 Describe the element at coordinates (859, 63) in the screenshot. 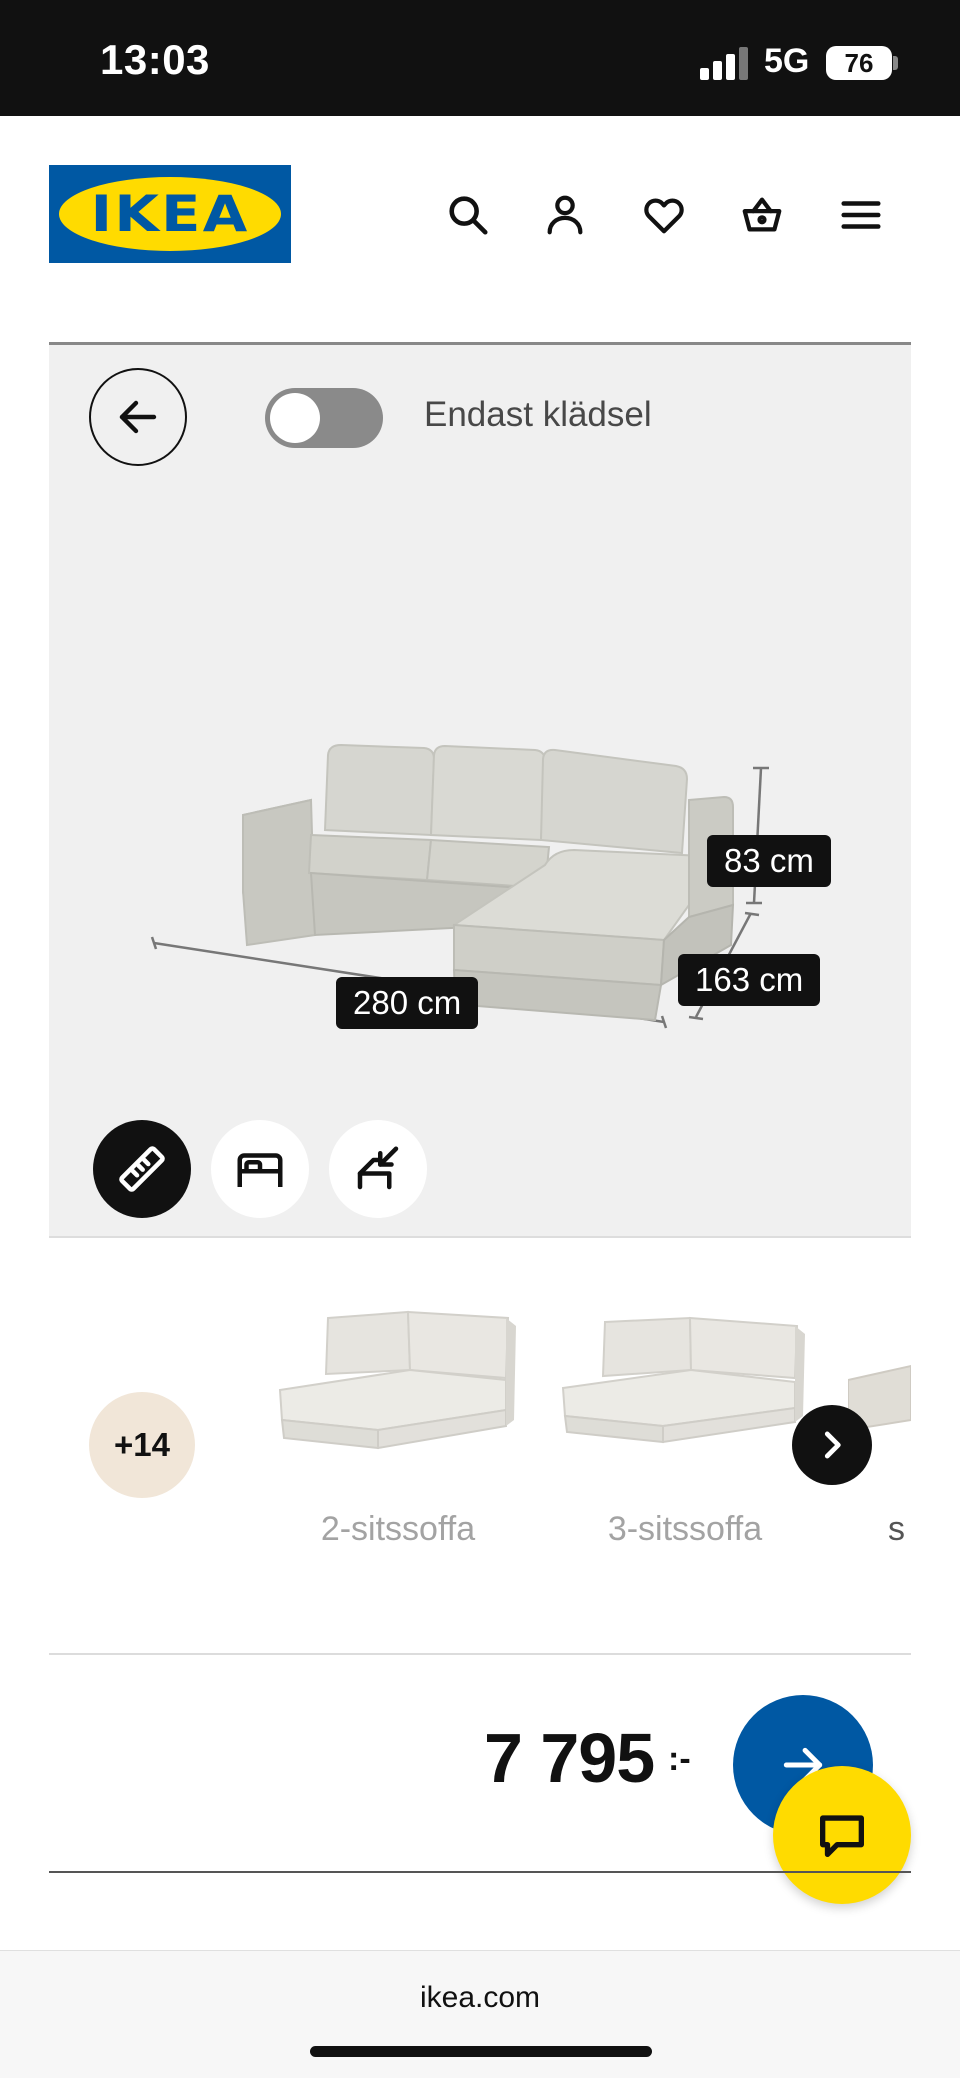

I see `battery-icon: 76` at that location.